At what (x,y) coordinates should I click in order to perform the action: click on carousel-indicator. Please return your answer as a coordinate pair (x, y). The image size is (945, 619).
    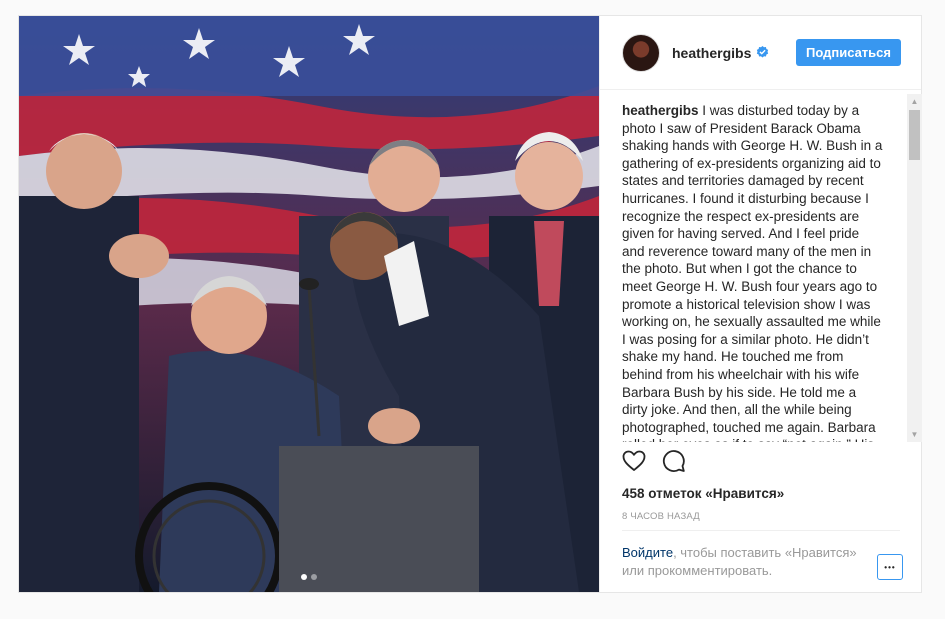
    Looking at the image, I should click on (309, 577).